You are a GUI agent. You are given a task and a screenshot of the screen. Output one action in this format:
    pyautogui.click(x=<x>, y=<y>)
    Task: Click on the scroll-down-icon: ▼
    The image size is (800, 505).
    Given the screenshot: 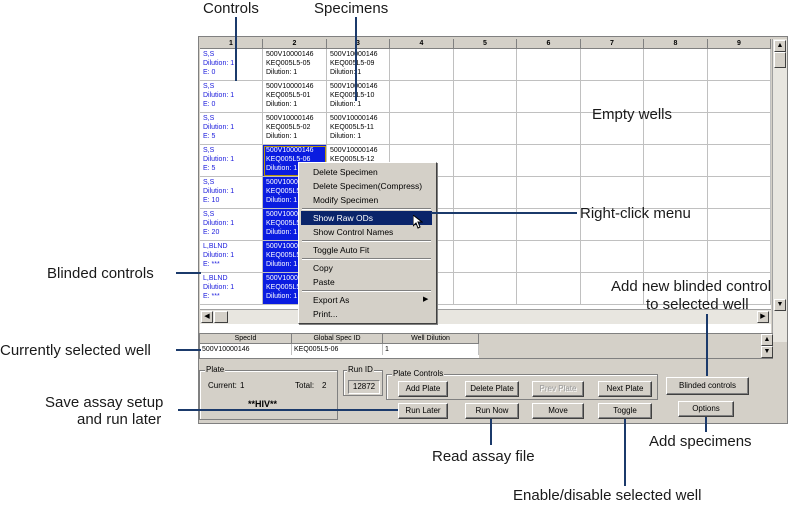 What is the action you would take?
    pyautogui.click(x=780, y=305)
    